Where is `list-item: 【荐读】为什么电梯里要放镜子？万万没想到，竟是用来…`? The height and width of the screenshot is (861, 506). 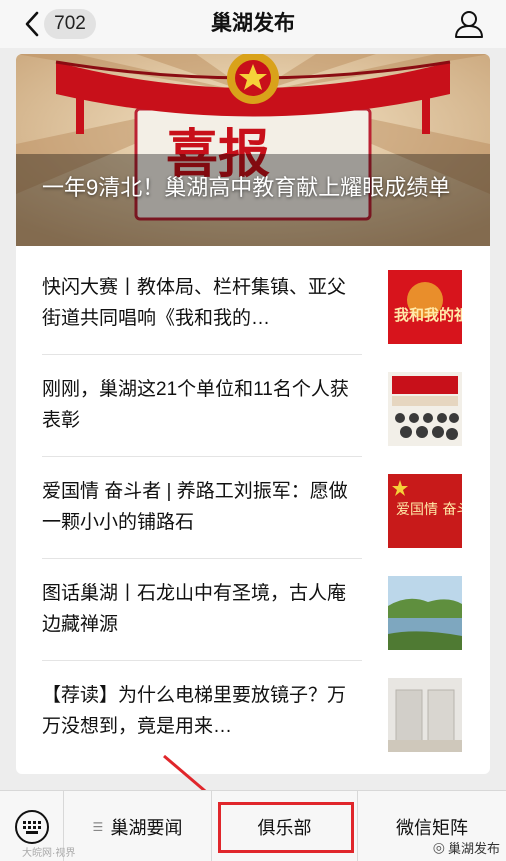
list-item: 【荐读】为什么电梯里要放镜子？万万没想到，竟是用来… is located at coordinates (253, 711).